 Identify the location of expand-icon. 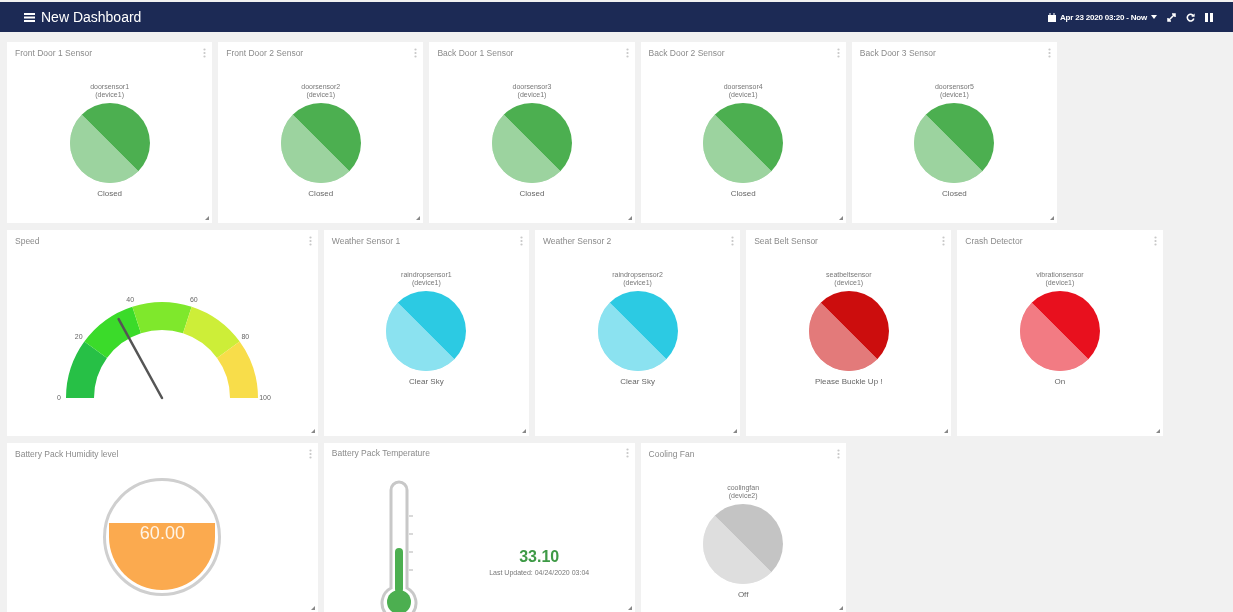
(1171, 17).